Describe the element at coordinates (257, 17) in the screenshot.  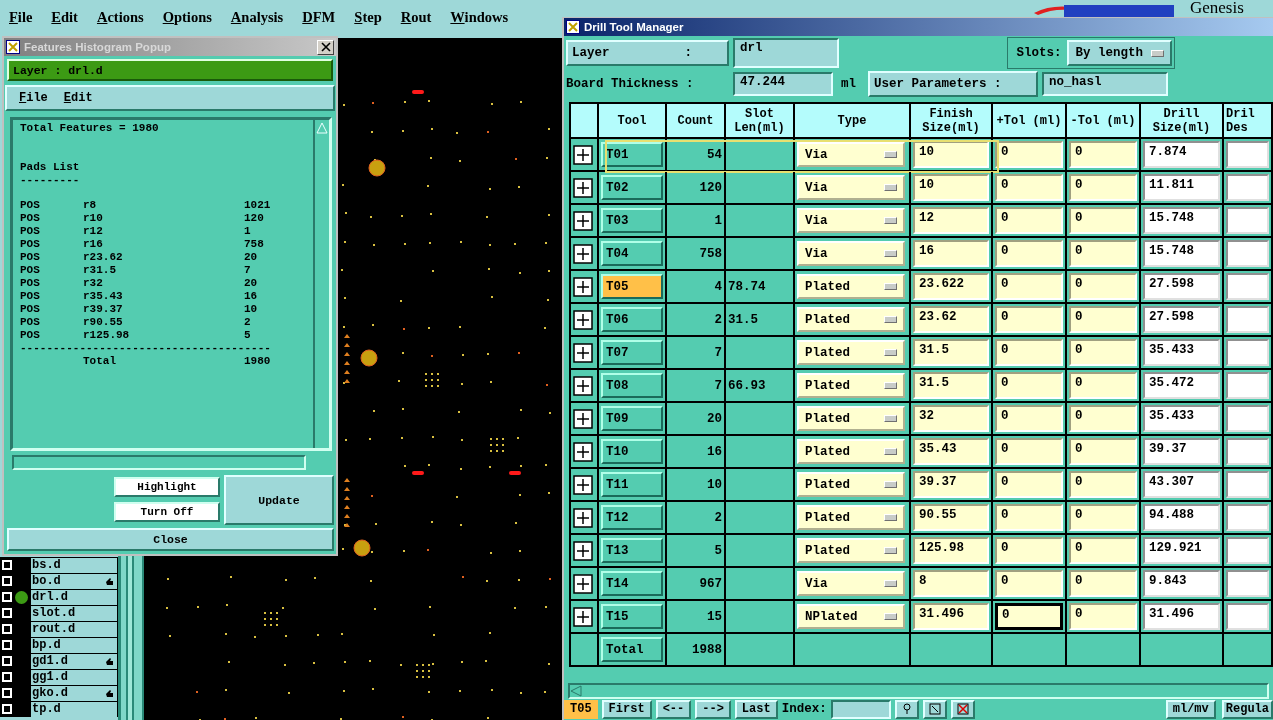
I see `menu-item: Analysis` at that location.